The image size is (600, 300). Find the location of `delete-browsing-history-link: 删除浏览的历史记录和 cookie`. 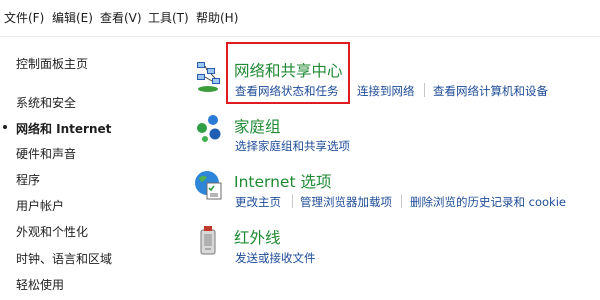

delete-browsing-history-link: 删除浏览的历史记录和 cookie is located at coordinates (488, 202).